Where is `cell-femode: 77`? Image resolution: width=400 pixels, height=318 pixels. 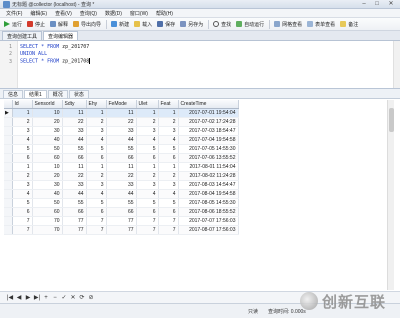
cell-femode: 77 is located at coordinates (121, 221).